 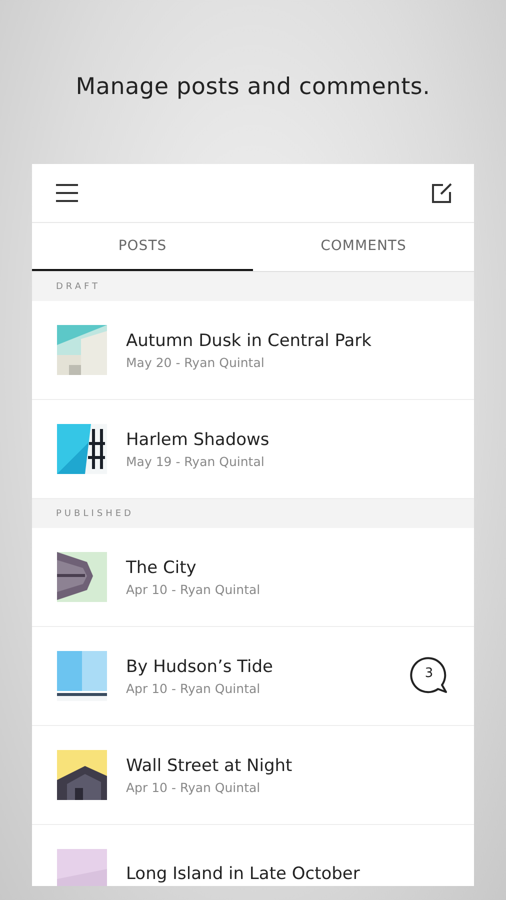 What do you see at coordinates (95, 513) in the screenshot?
I see `section-header: PUBLISHED` at bounding box center [95, 513].